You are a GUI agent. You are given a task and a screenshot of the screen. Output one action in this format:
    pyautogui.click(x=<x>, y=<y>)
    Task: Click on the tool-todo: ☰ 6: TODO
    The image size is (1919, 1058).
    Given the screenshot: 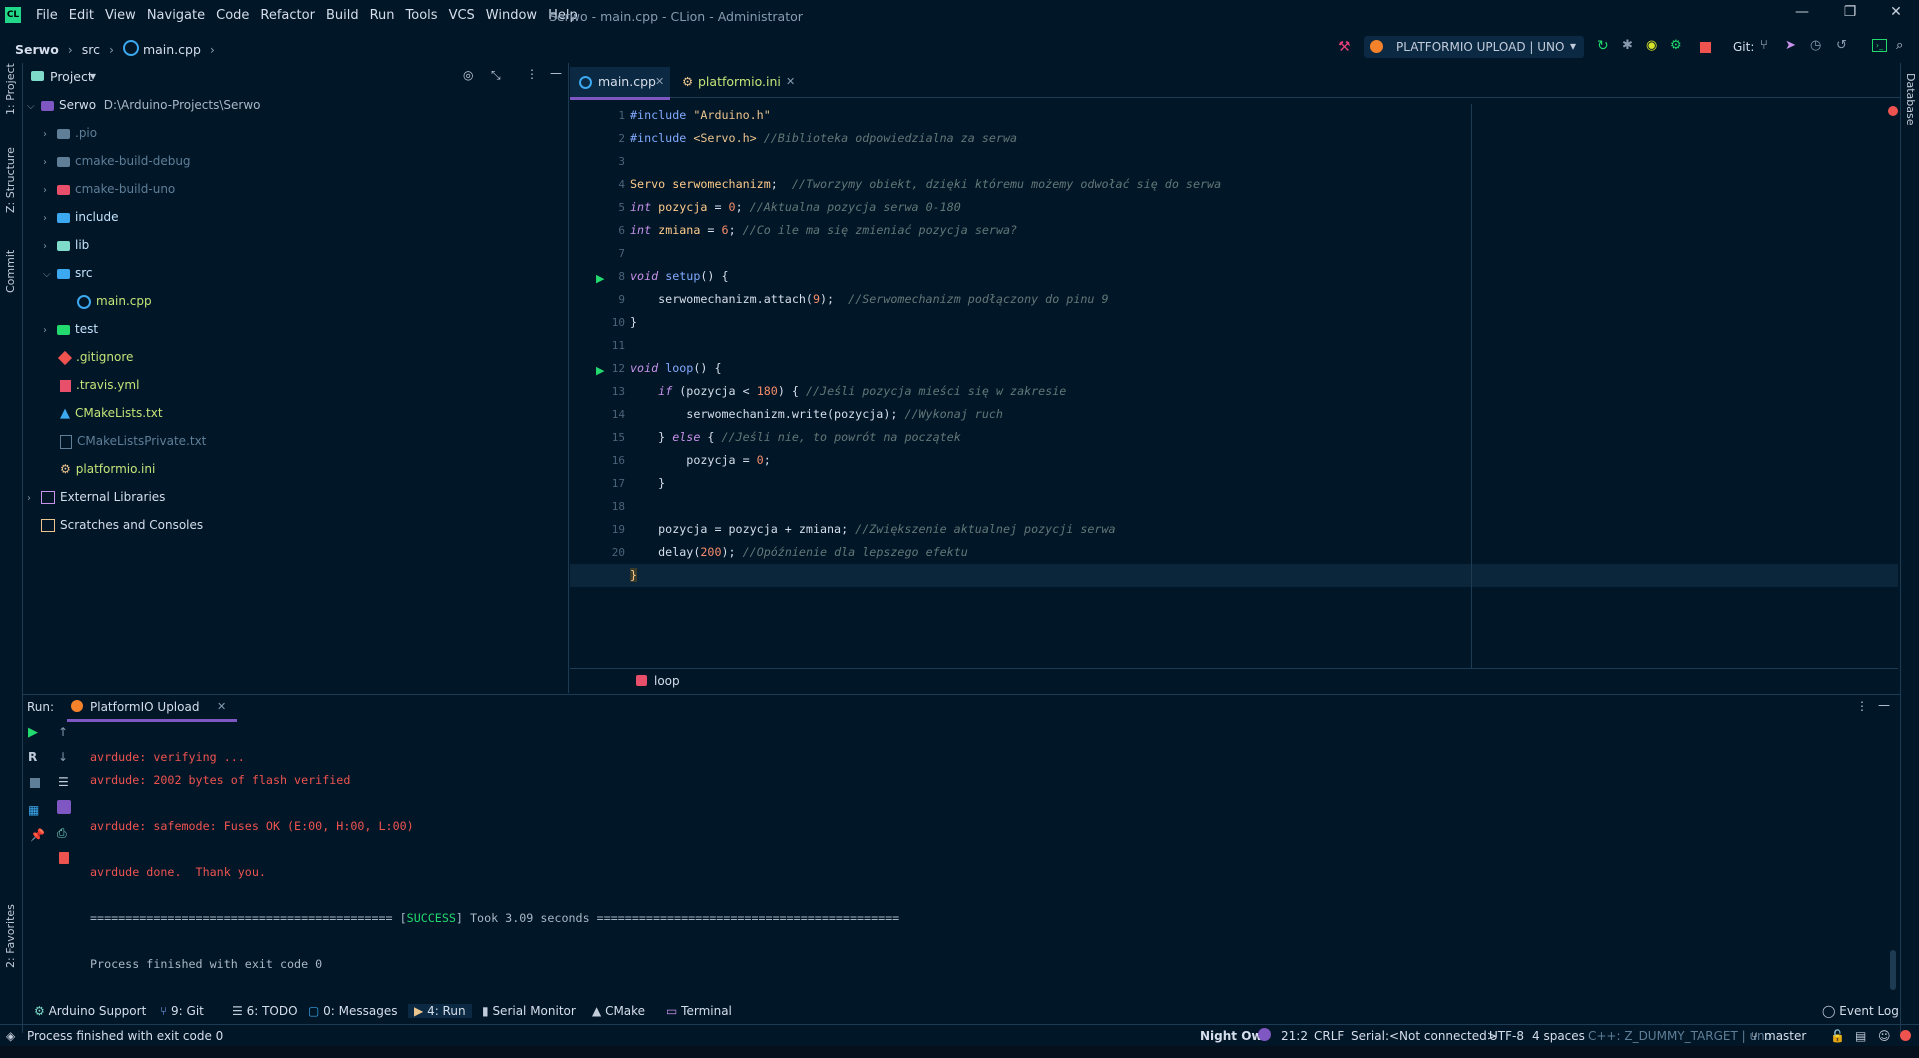 What is the action you would take?
    pyautogui.click(x=265, y=1011)
    